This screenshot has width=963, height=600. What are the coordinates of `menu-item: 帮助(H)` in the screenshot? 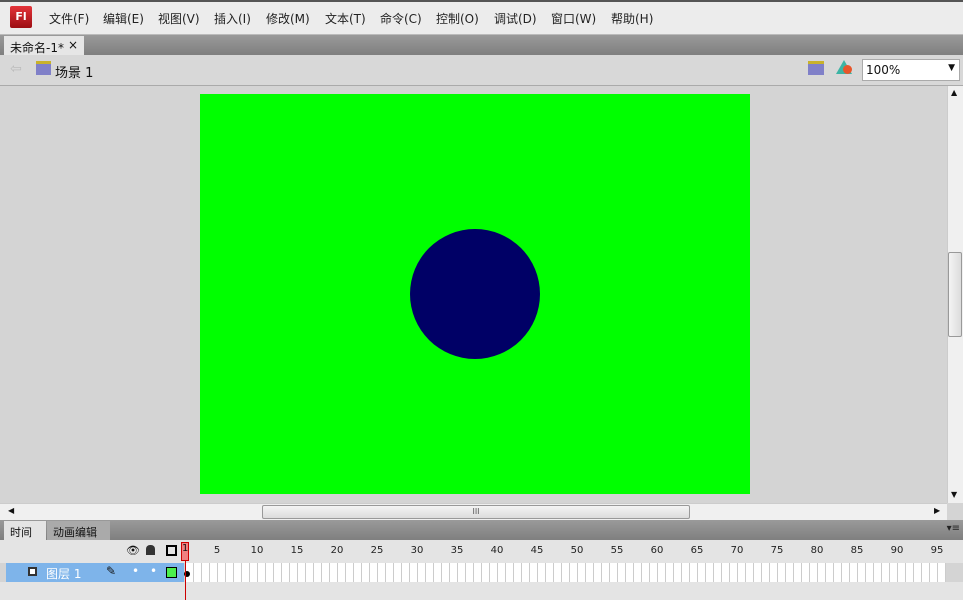 It's located at (632, 18).